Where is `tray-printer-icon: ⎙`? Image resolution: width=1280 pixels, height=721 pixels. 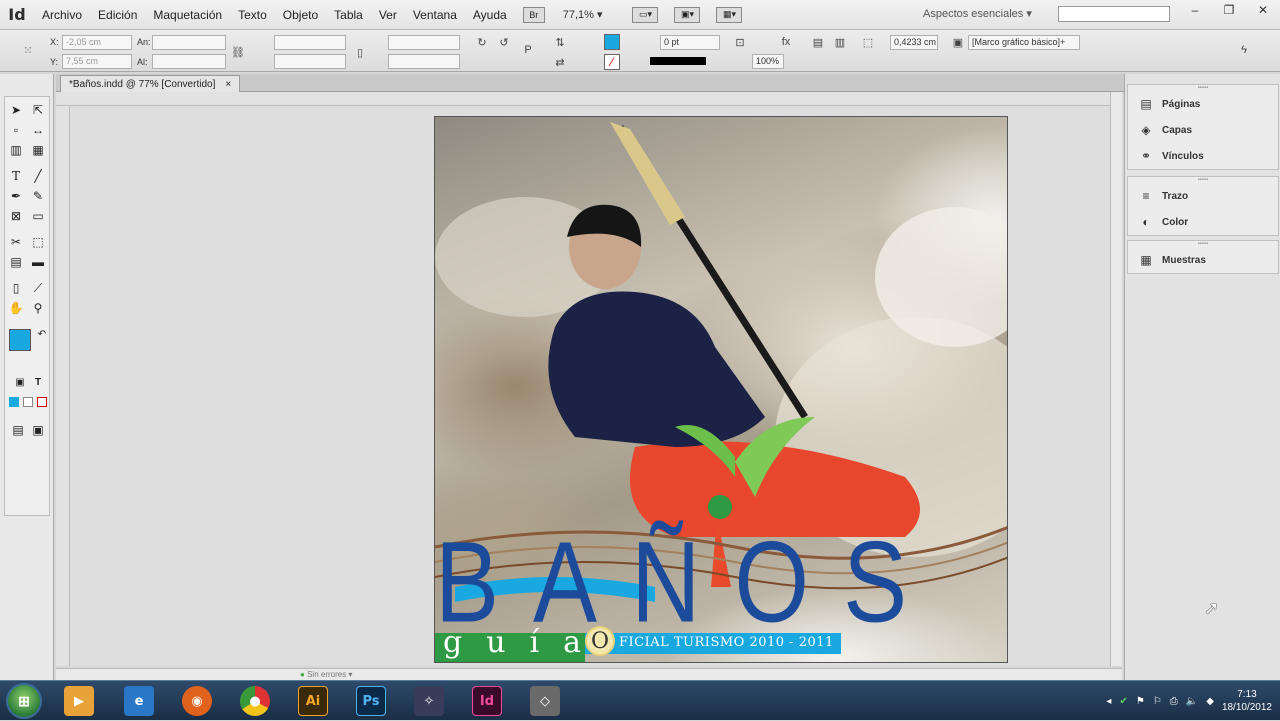
tray-printer-icon: ⎙ is located at coordinates (1174, 701).